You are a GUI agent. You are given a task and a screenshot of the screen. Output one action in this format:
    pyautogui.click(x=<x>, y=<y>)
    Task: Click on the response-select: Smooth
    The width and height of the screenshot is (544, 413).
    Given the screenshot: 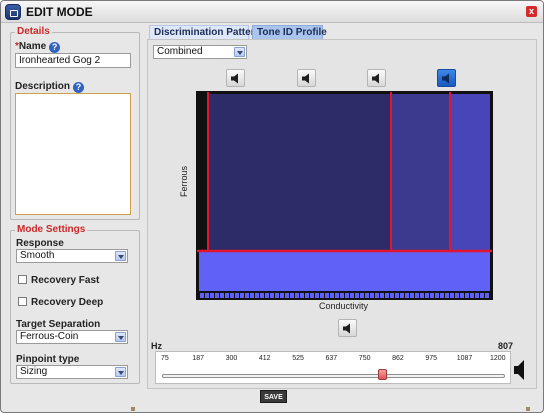 What is the action you would take?
    pyautogui.click(x=72, y=256)
    